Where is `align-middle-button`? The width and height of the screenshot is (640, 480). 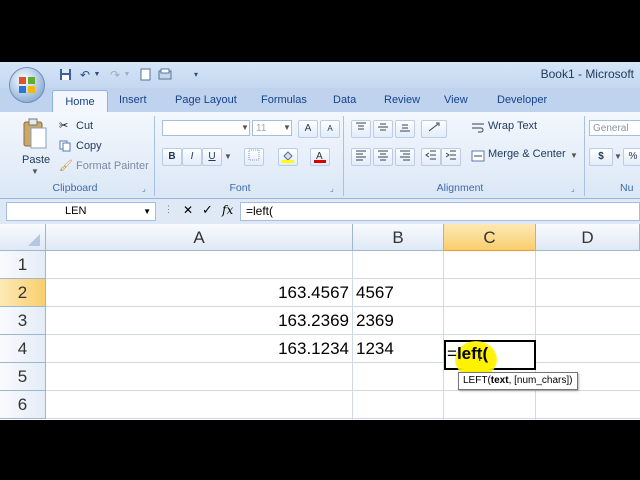
align-middle-button is located at coordinates (383, 129).